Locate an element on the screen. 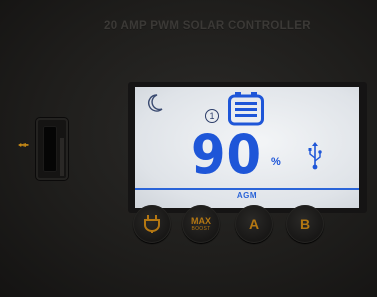  max-label: MAX is located at coordinates (201, 221).